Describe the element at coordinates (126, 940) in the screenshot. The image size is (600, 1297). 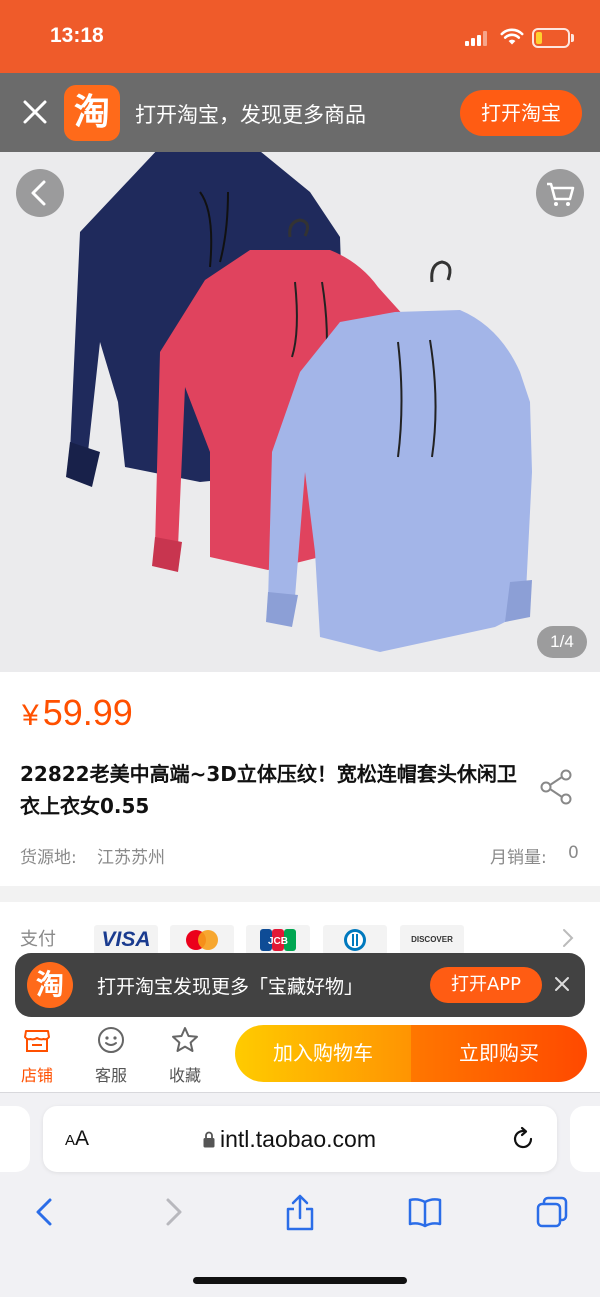
I see `visa-logo: VISA` at that location.